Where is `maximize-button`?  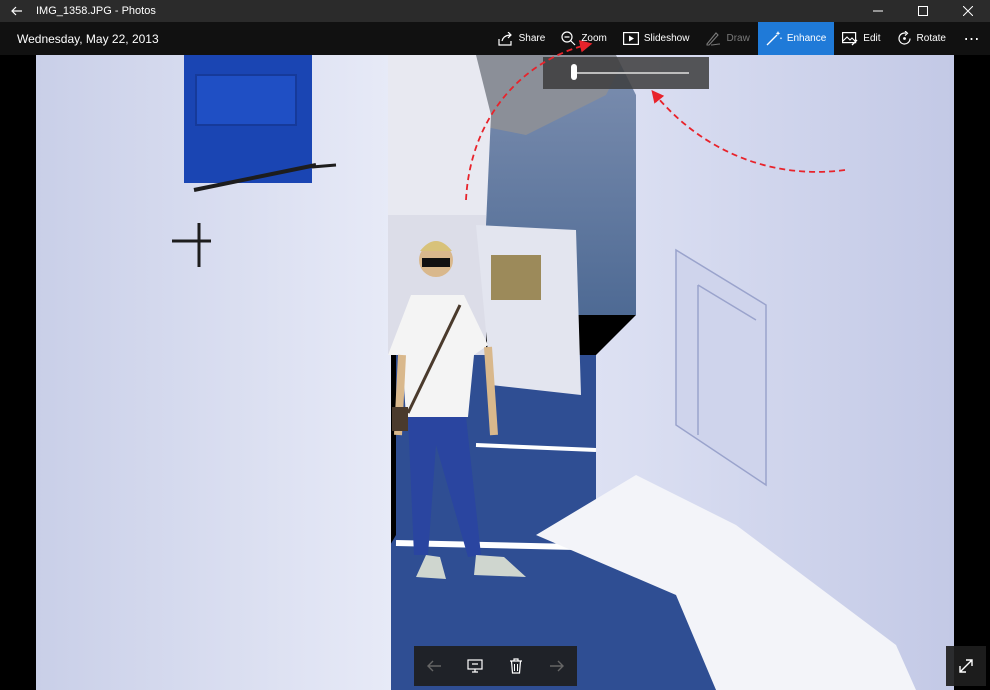 maximize-button is located at coordinates (922, 11).